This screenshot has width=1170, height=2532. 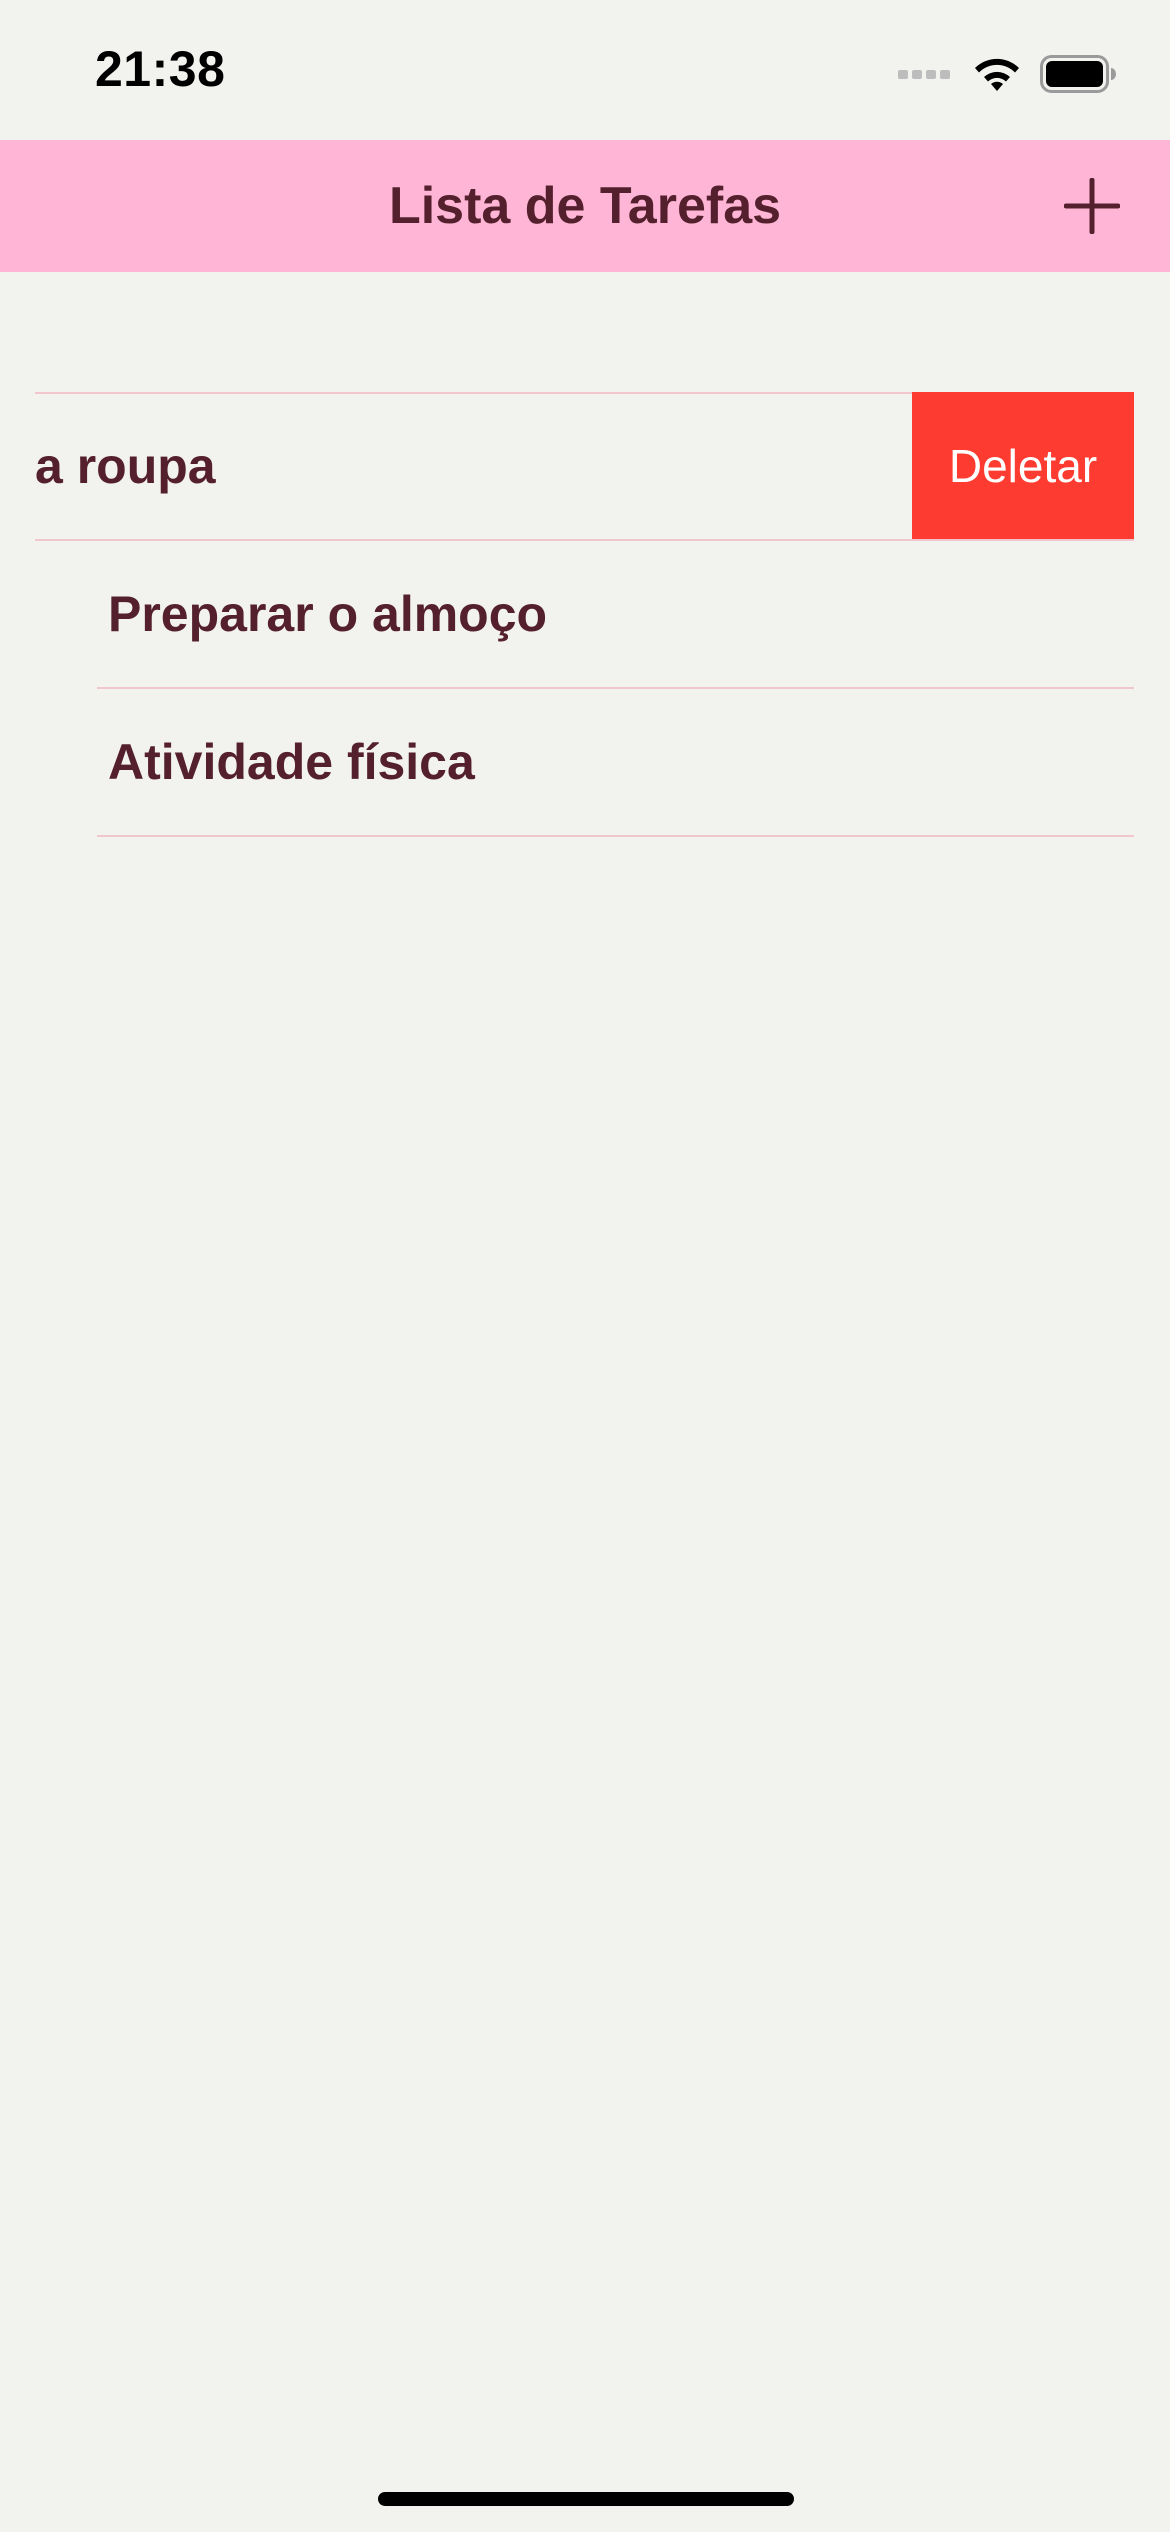 What do you see at coordinates (1078, 74) in the screenshot?
I see `battery-icon` at bounding box center [1078, 74].